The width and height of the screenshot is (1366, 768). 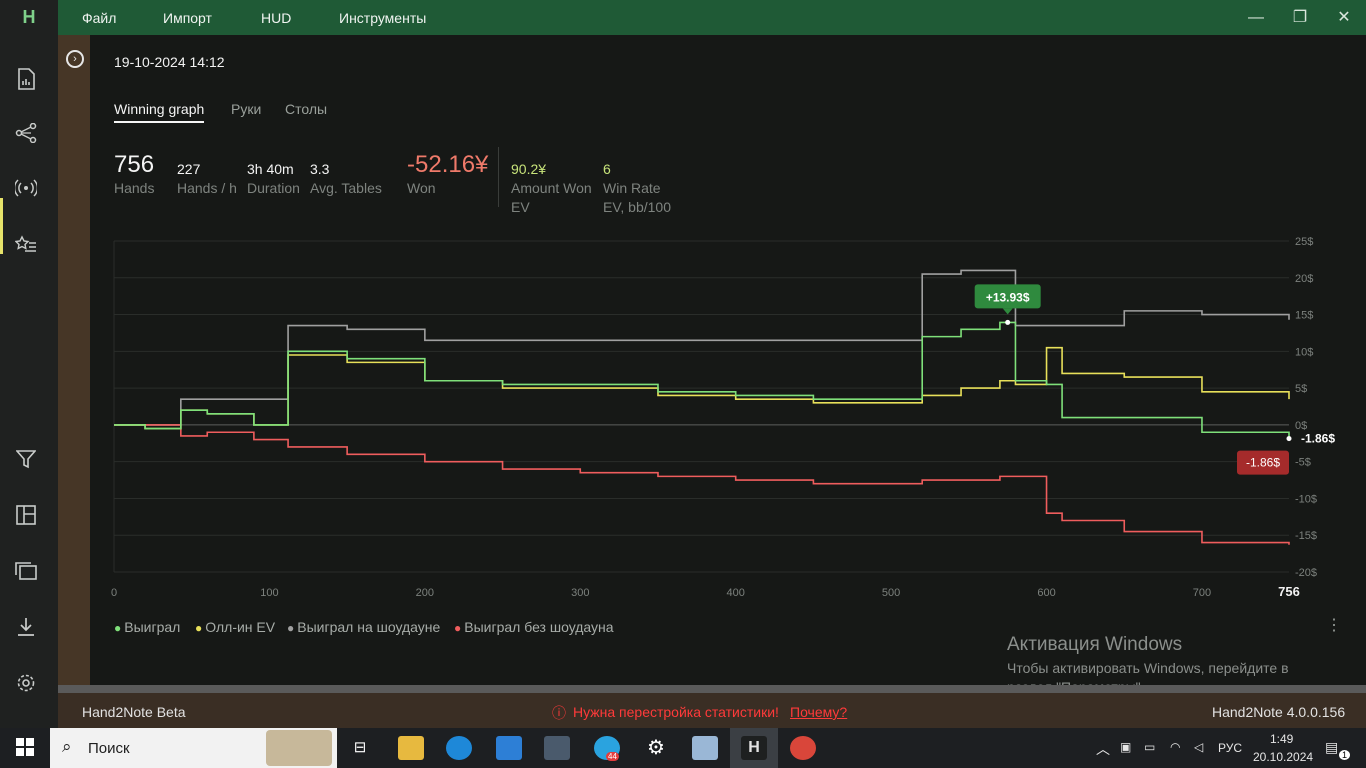 What do you see at coordinates (26, 628) in the screenshot?
I see `download-icon` at bounding box center [26, 628].